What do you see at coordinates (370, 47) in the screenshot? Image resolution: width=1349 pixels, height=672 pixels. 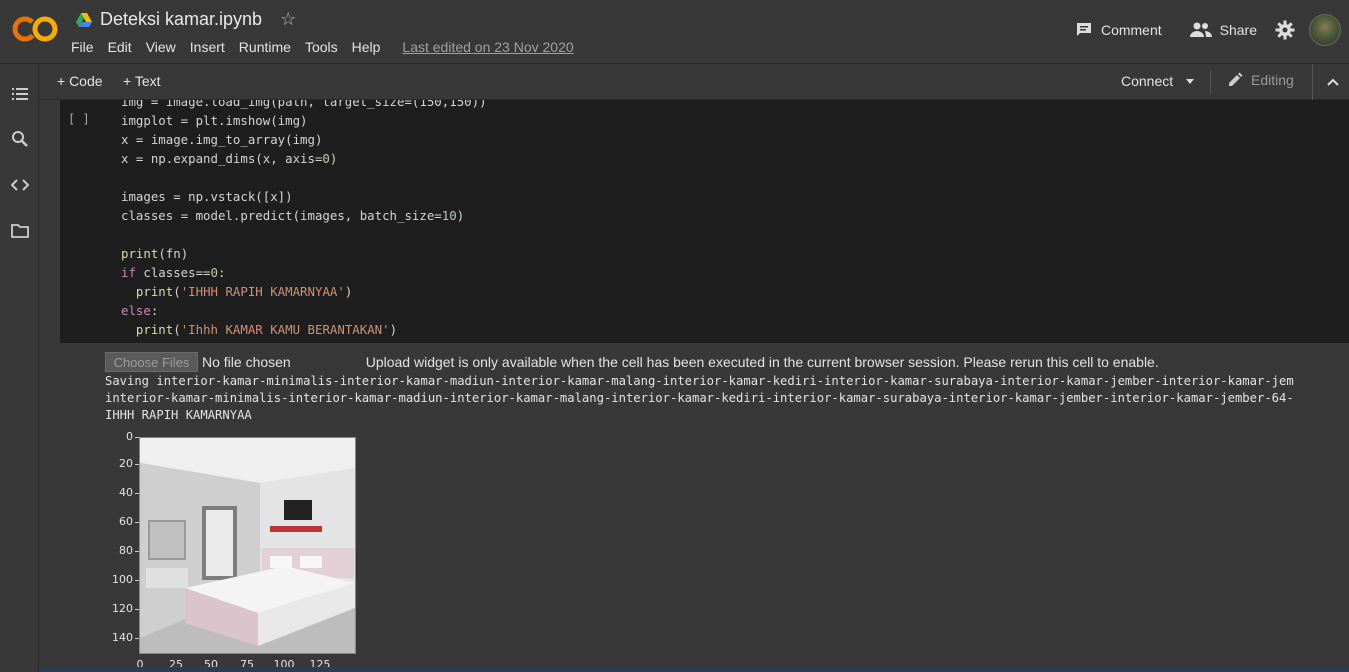 I see `menu-help: Help` at bounding box center [370, 47].